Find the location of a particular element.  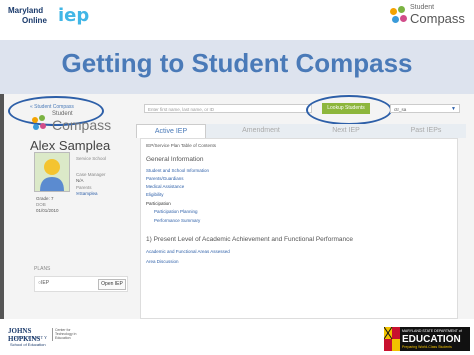

person-icon is located at coordinates (52, 175).